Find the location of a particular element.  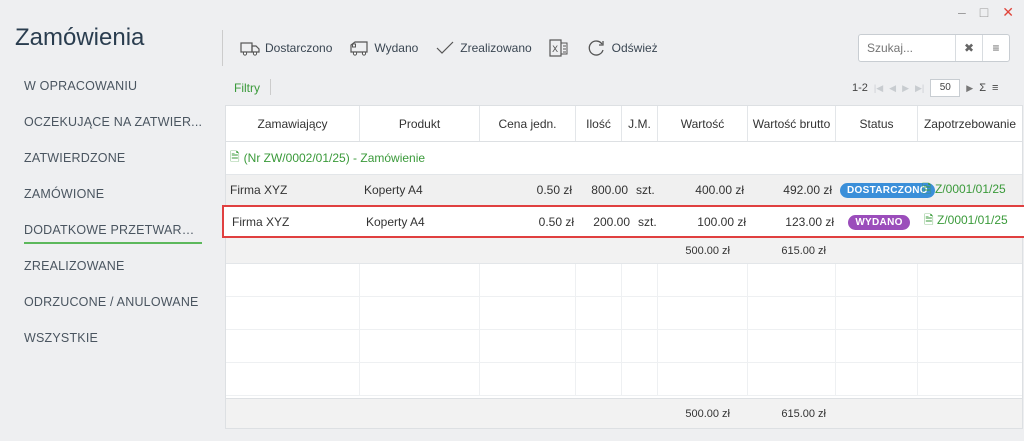

issued-button: Wydano is located at coordinates (383, 48).